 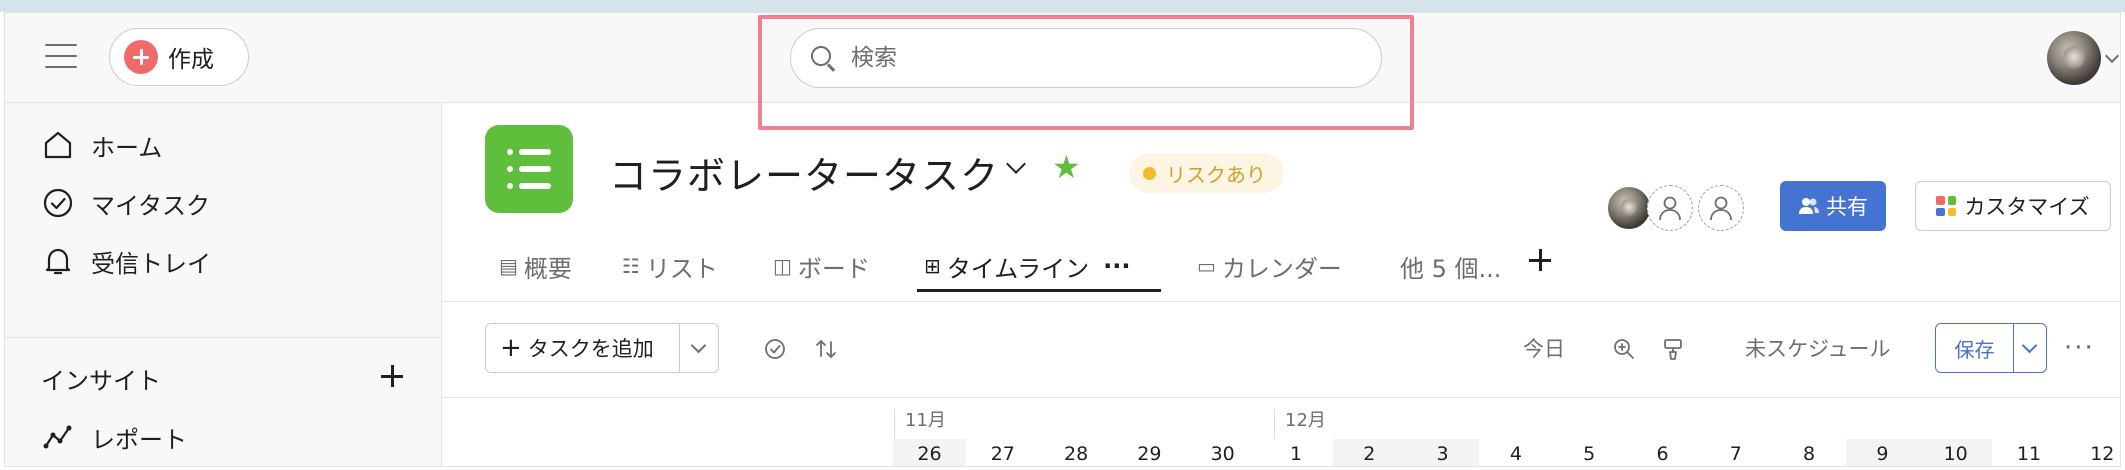 I want to click on tab-more-icon: ···, so click(x=1116, y=266).